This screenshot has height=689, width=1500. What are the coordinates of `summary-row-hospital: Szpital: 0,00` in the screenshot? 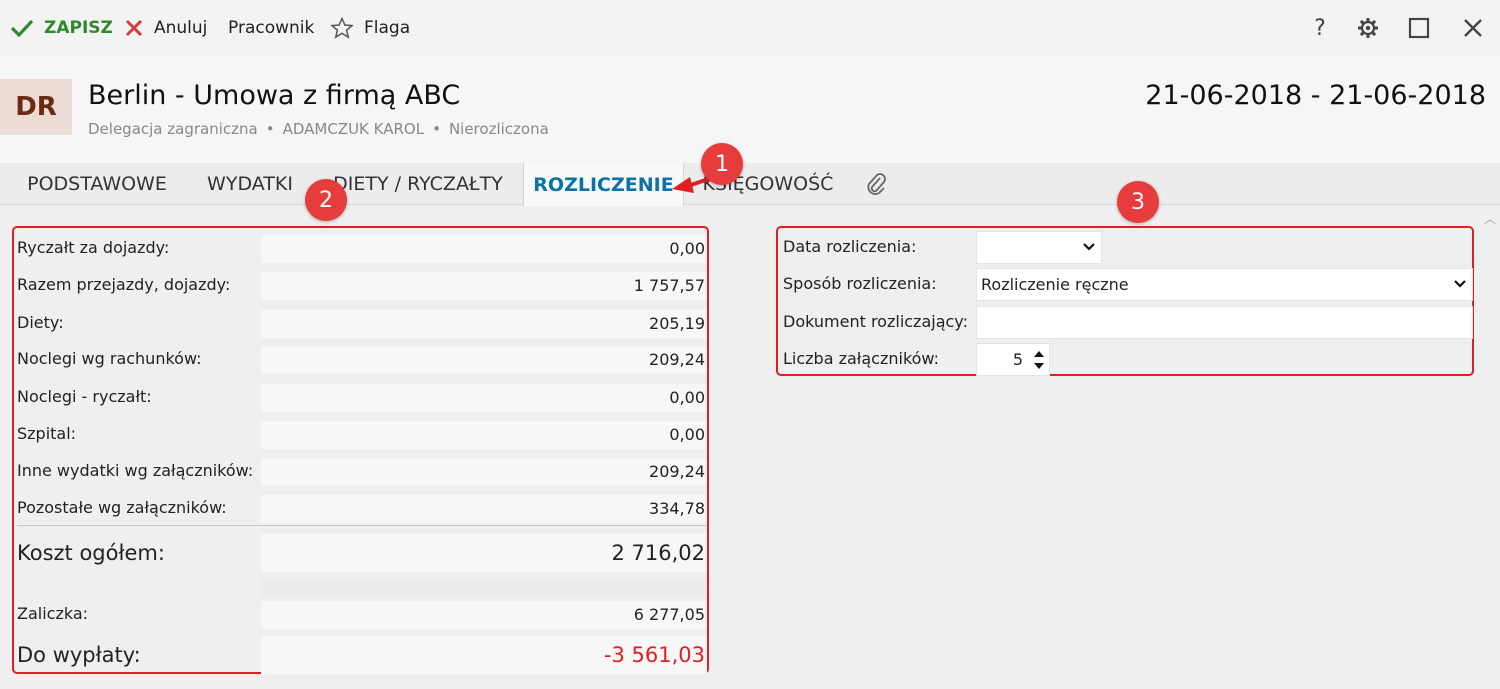 It's located at (362, 434).